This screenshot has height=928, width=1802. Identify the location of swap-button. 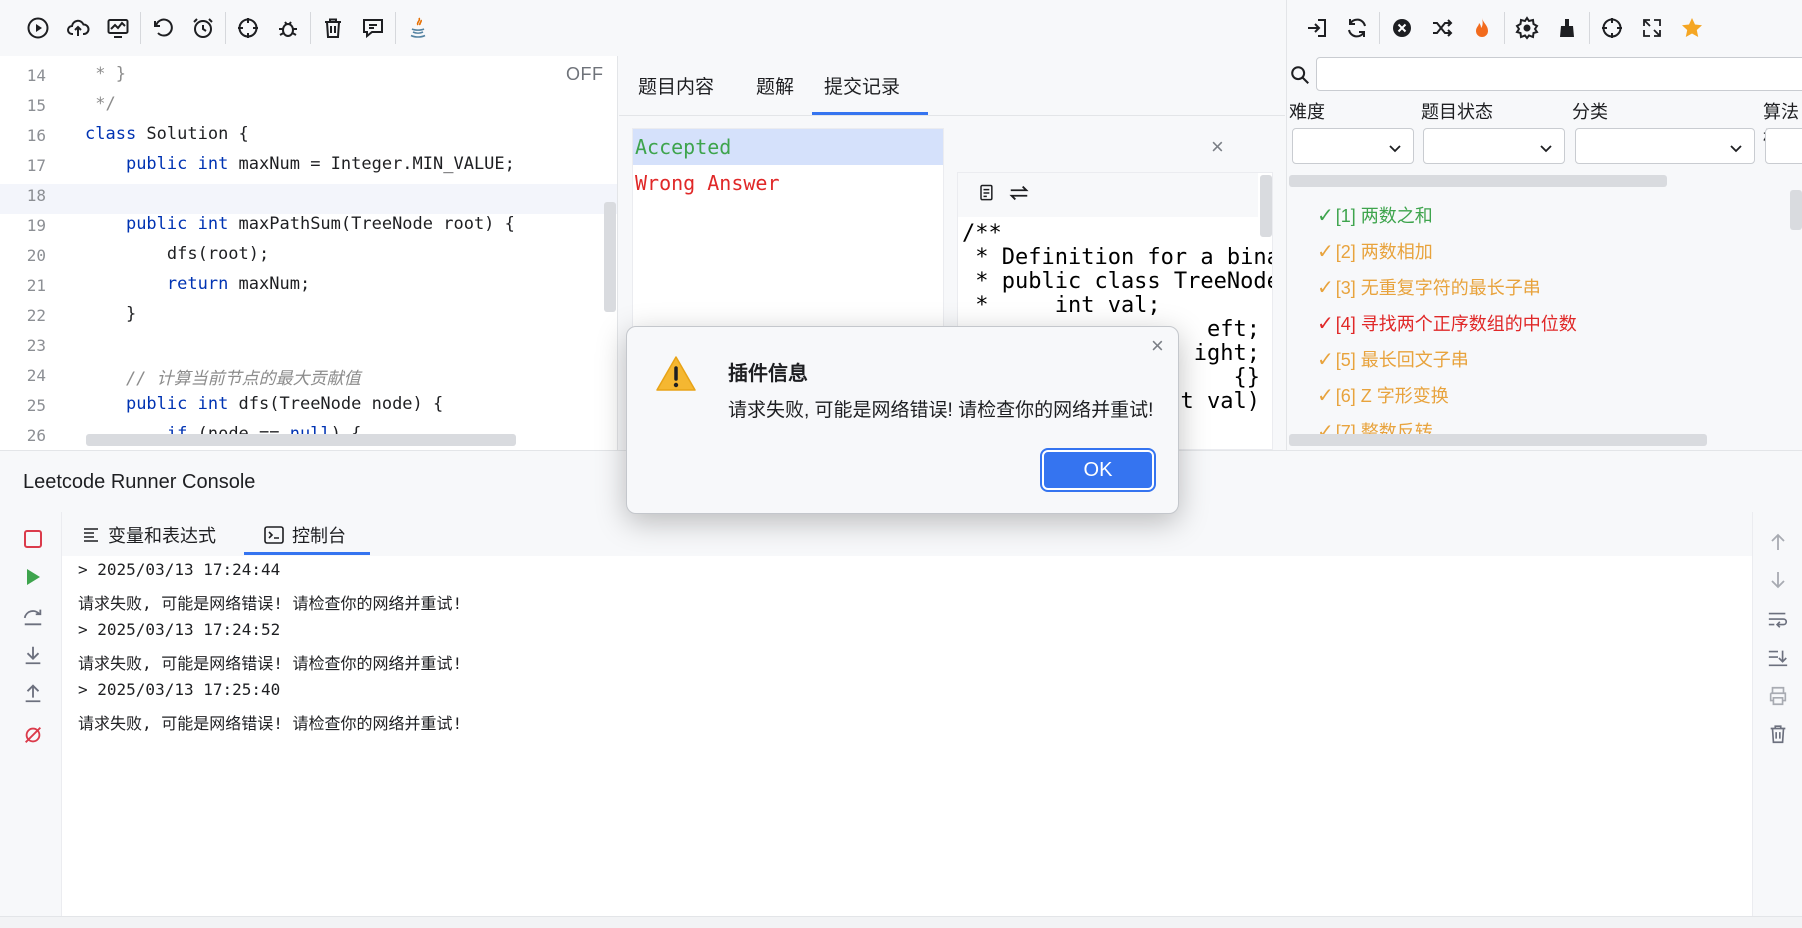
(1019, 195).